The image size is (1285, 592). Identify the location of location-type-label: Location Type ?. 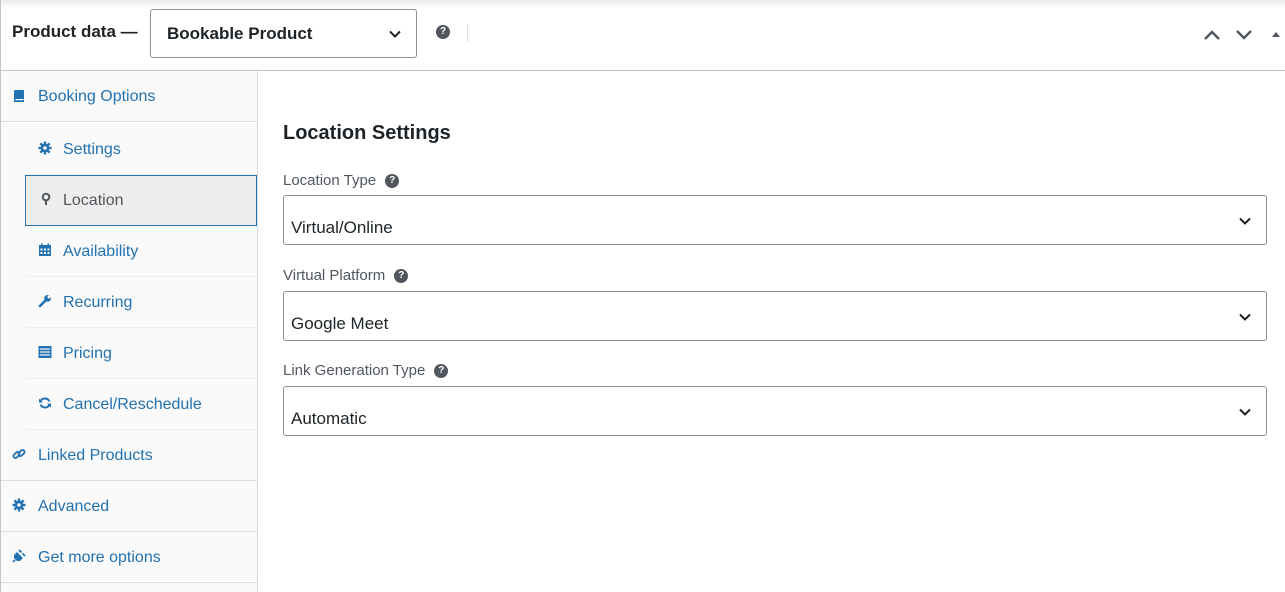
(341, 180).